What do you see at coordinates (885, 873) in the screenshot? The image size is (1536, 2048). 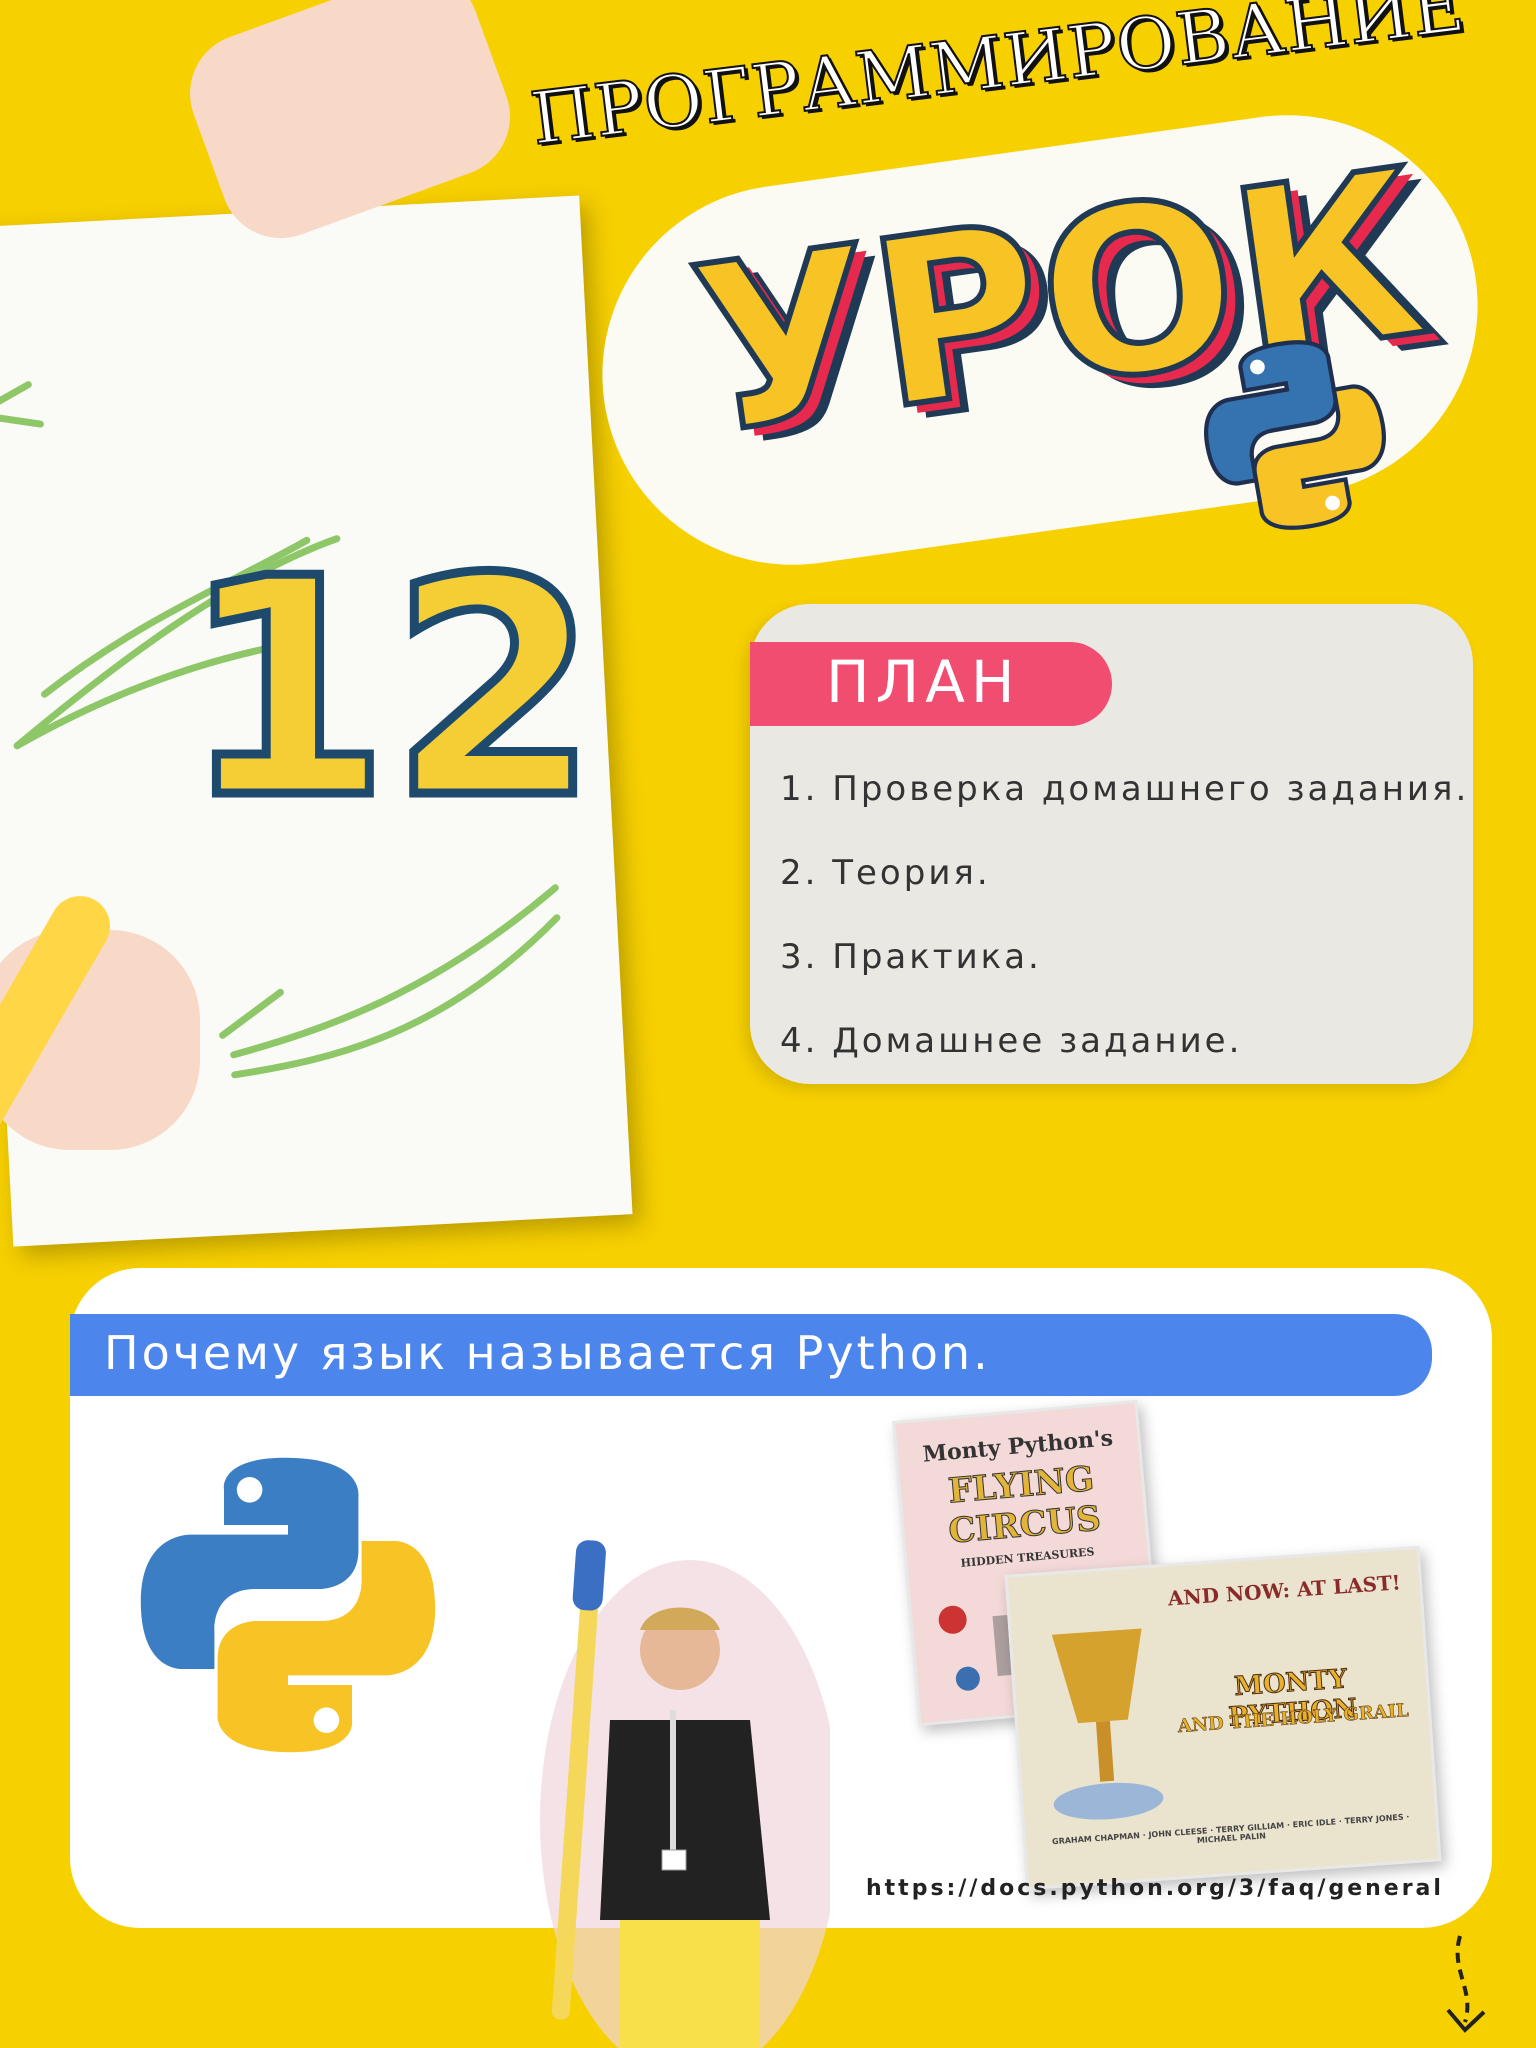 I see `plan-item: 2. Теория.` at bounding box center [885, 873].